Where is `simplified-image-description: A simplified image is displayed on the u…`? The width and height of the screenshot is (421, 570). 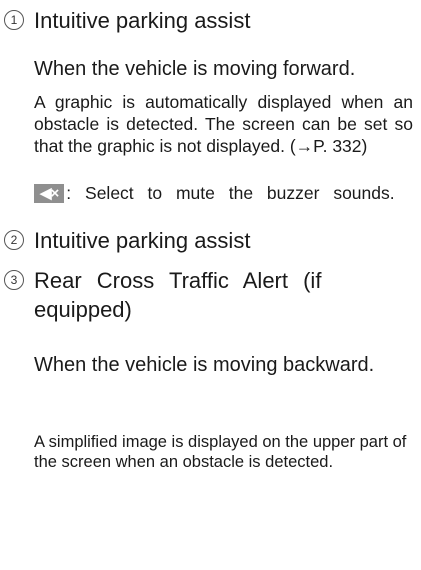
simplified-image-description: A simplified image is displayed on the u… is located at coordinates (220, 452).